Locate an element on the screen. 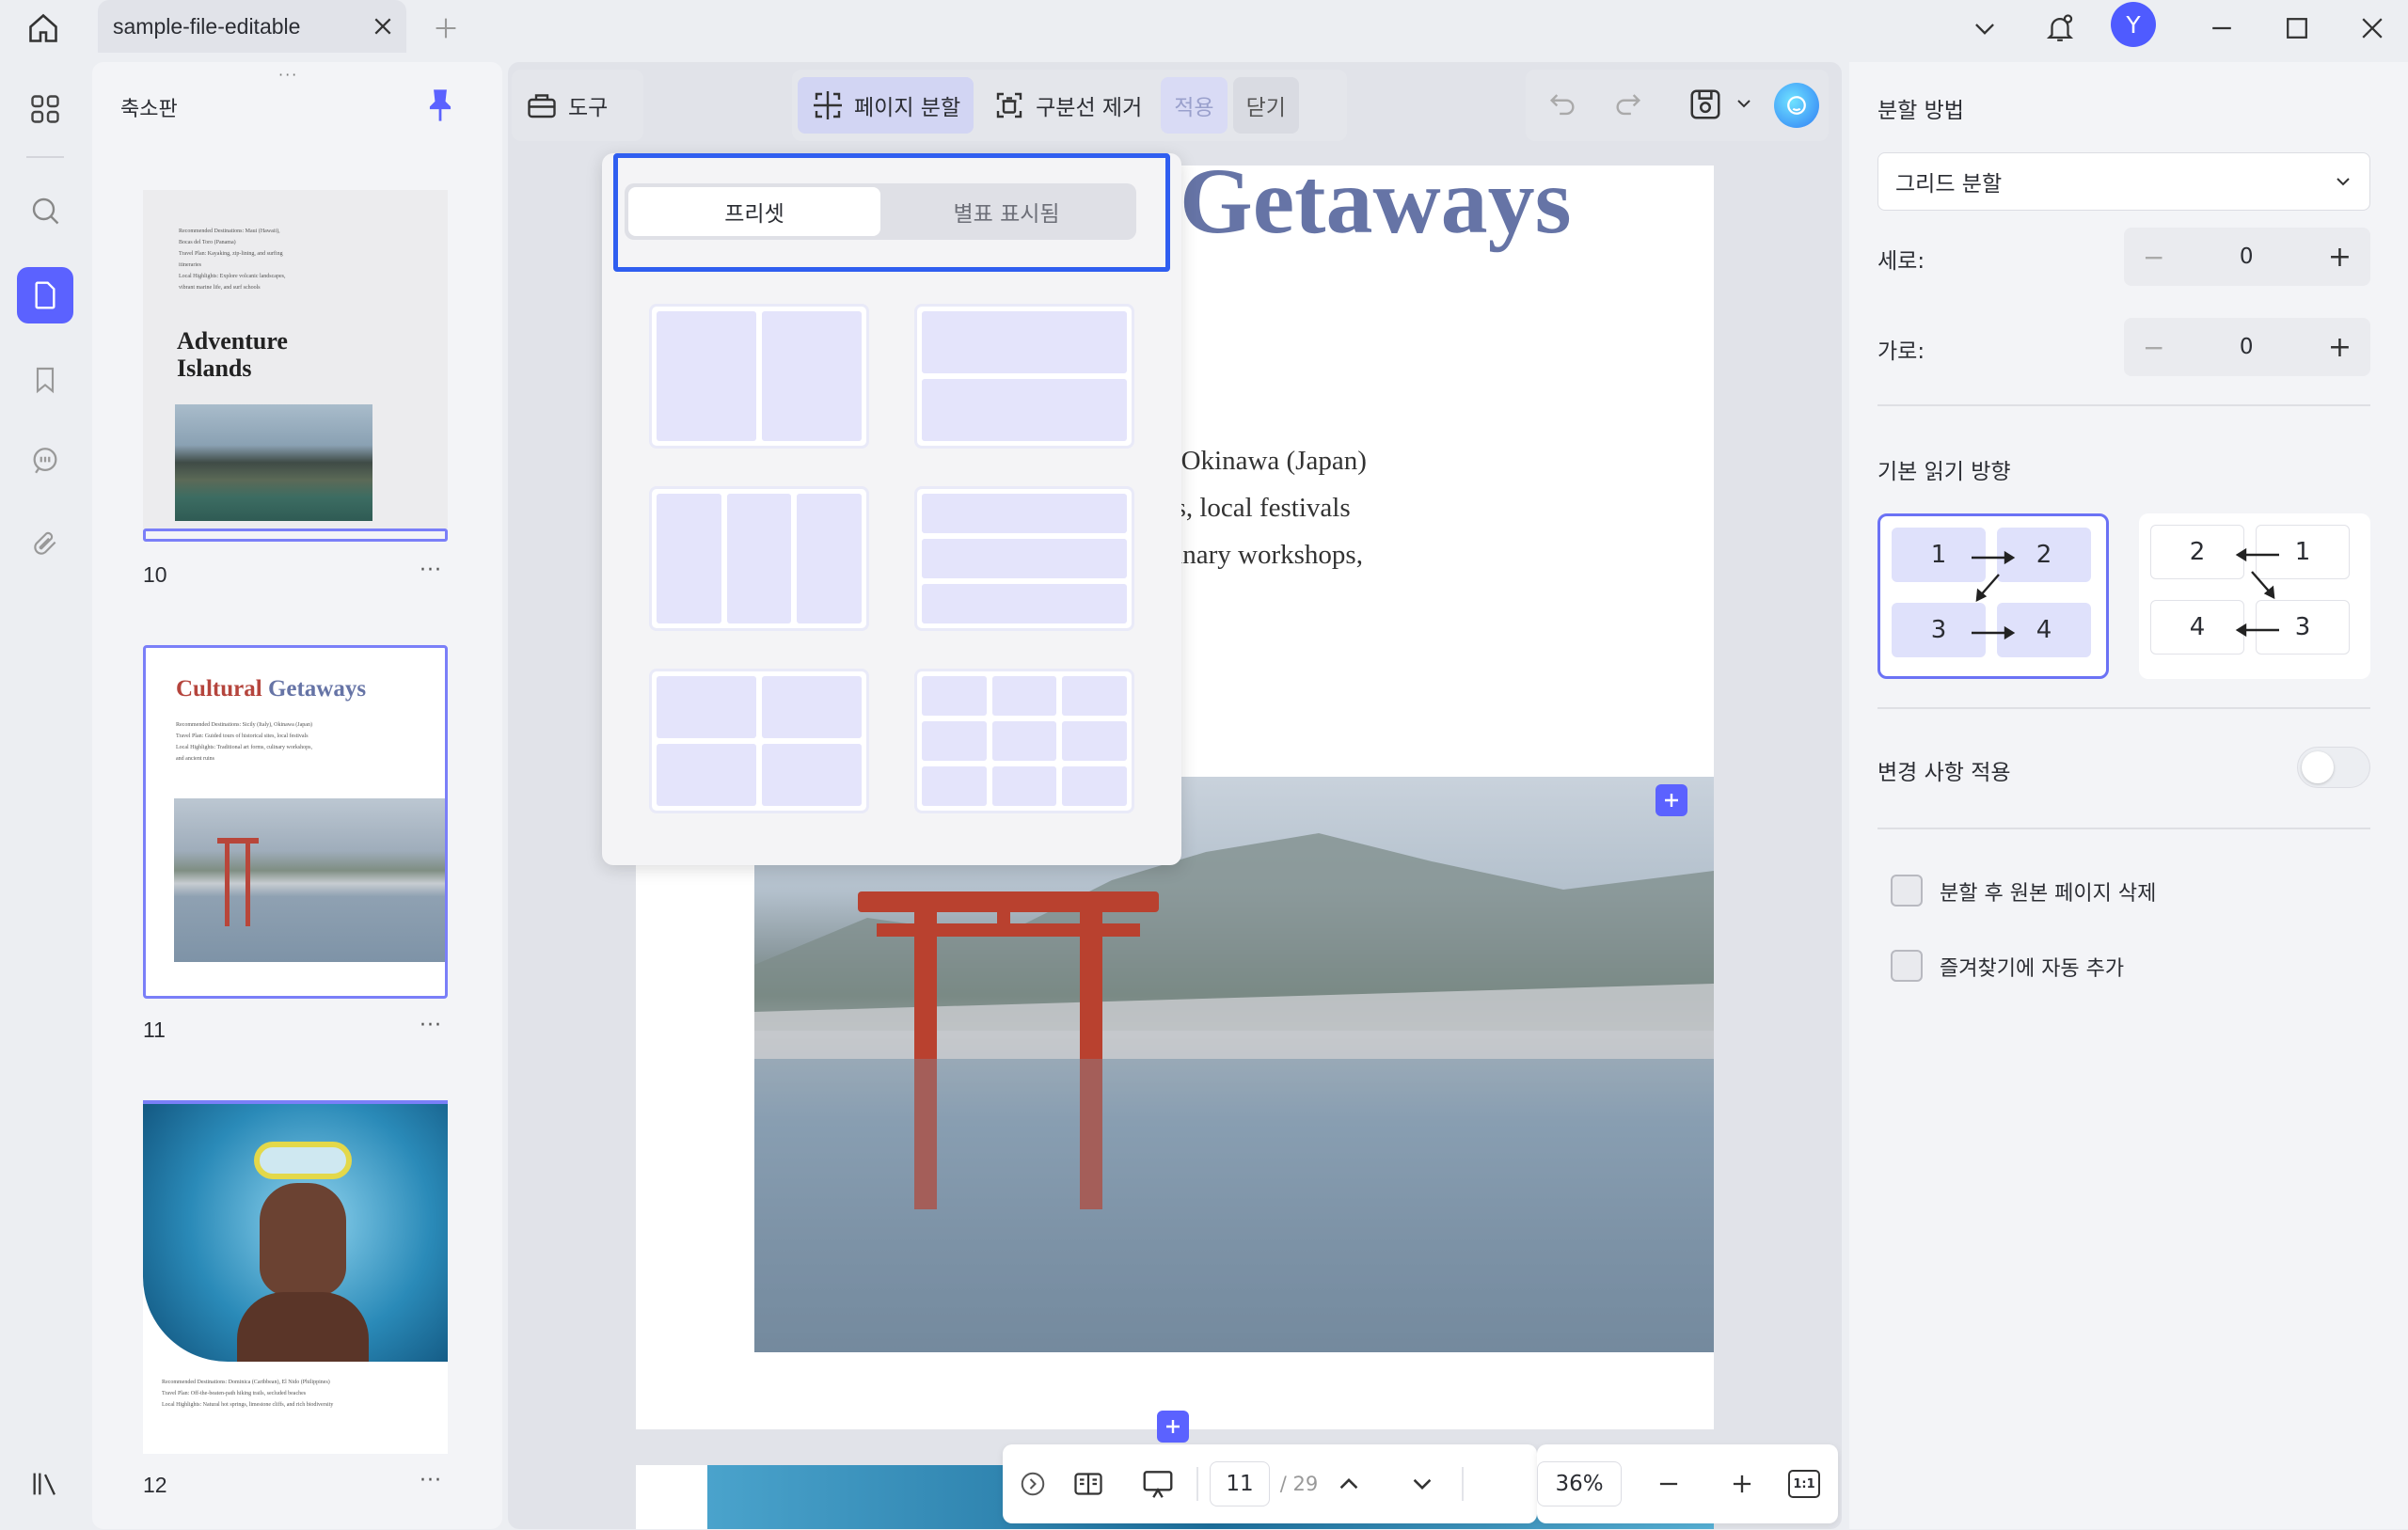 The height and width of the screenshot is (1530, 2408). document-tab: sample-file-editable is located at coordinates (252, 26).